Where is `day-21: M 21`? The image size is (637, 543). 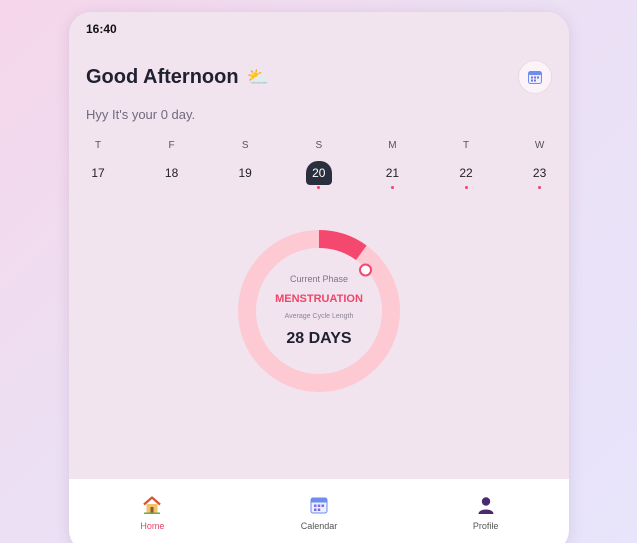
day-21: M 21 is located at coordinates (392, 164).